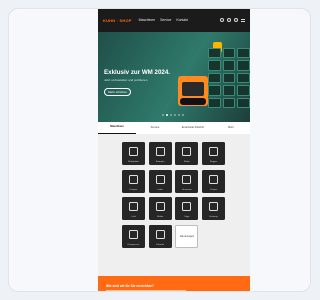 This screenshot has width=320, height=300. I want to click on category-tile: Rüttelplatte, so click(133, 153).